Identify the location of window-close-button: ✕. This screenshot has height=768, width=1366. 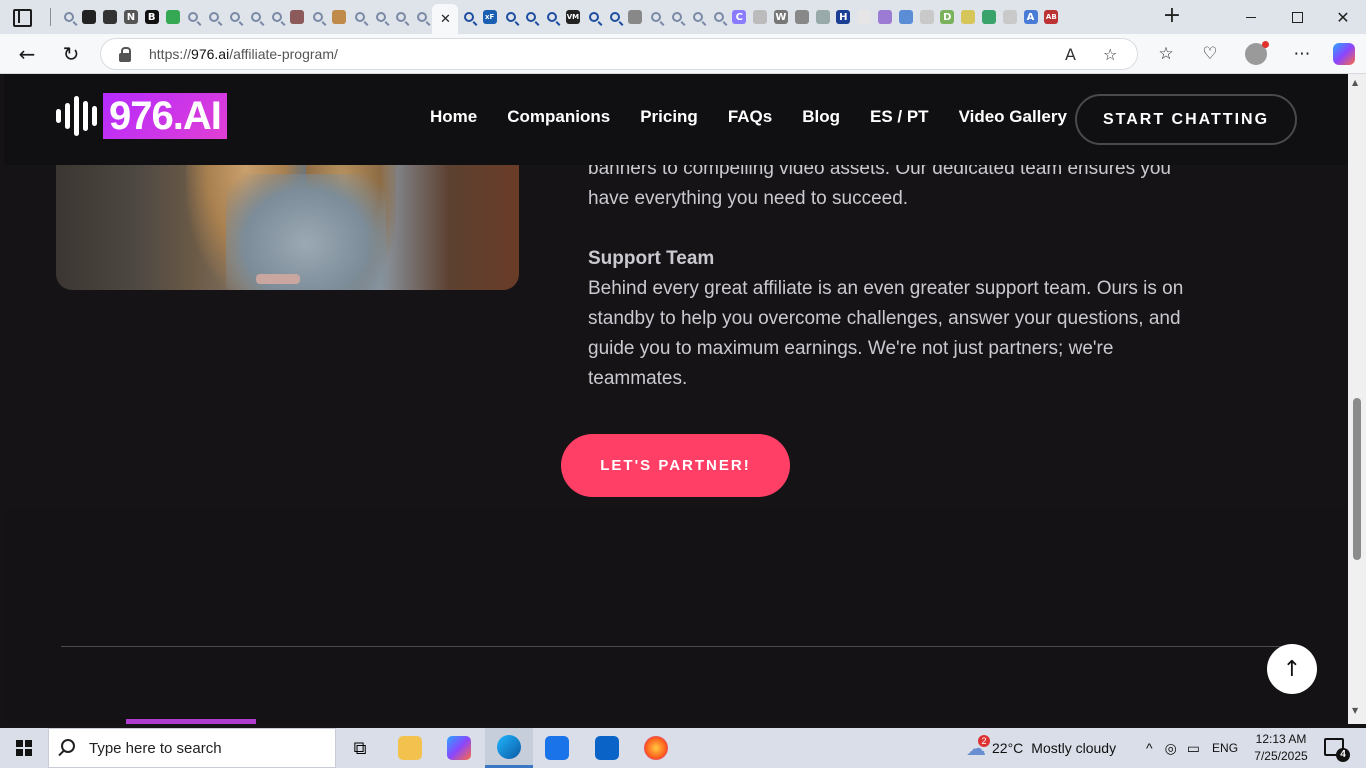
(1343, 17).